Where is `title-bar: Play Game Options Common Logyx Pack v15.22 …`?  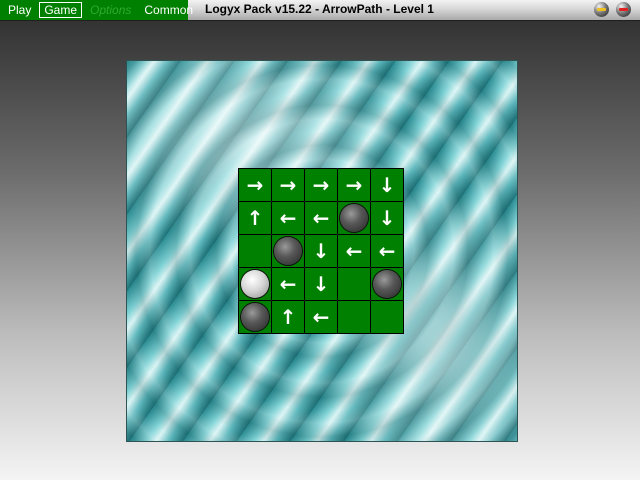
title-bar: Play Game Options Common Logyx Pack v15.22 … is located at coordinates (320, 10).